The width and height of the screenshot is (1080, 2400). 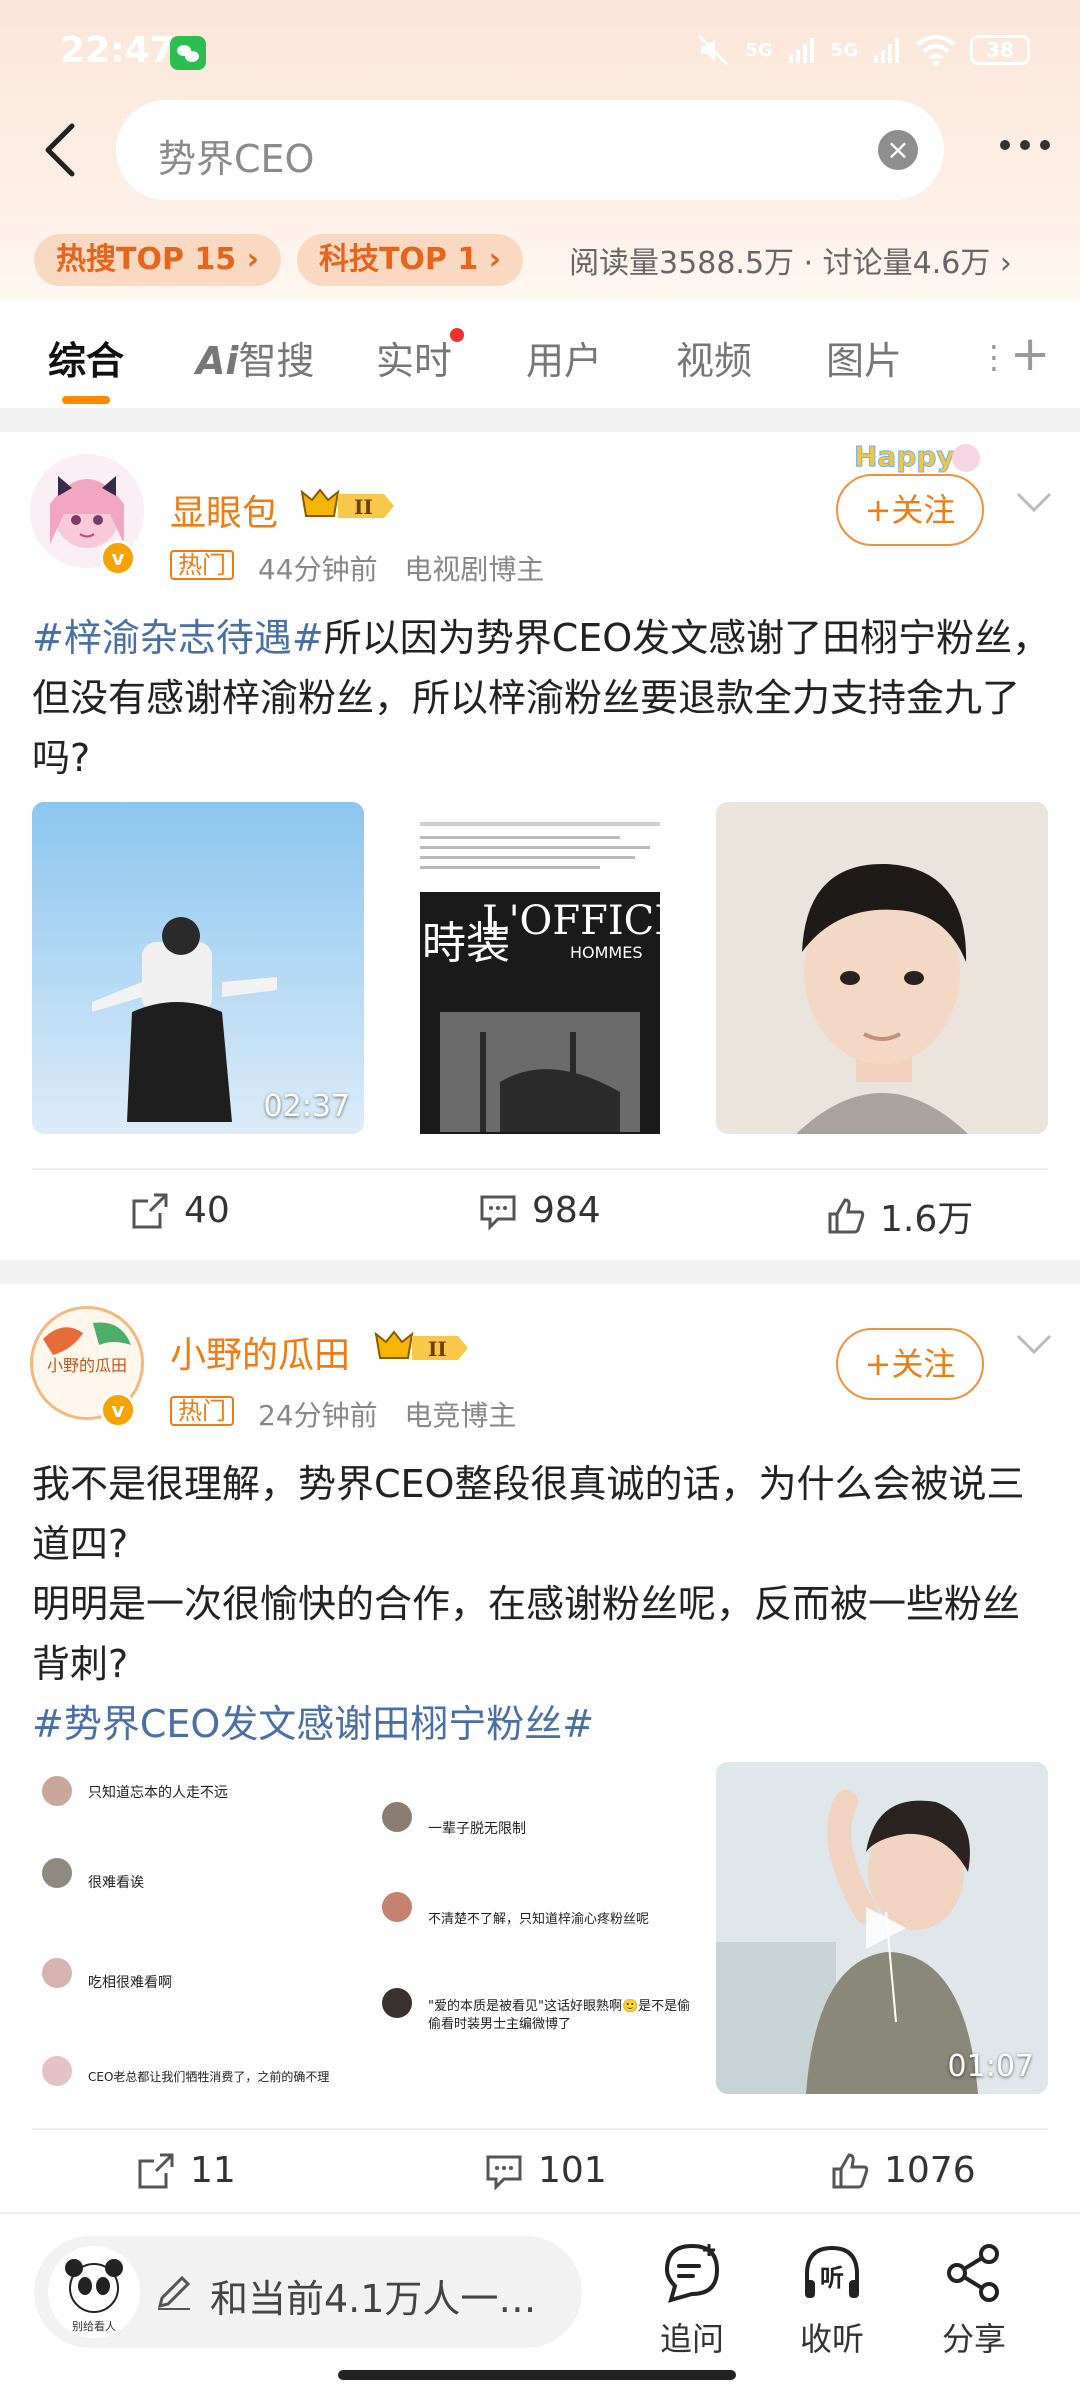 What do you see at coordinates (886, 50) in the screenshot?
I see `signal-2-icon` at bounding box center [886, 50].